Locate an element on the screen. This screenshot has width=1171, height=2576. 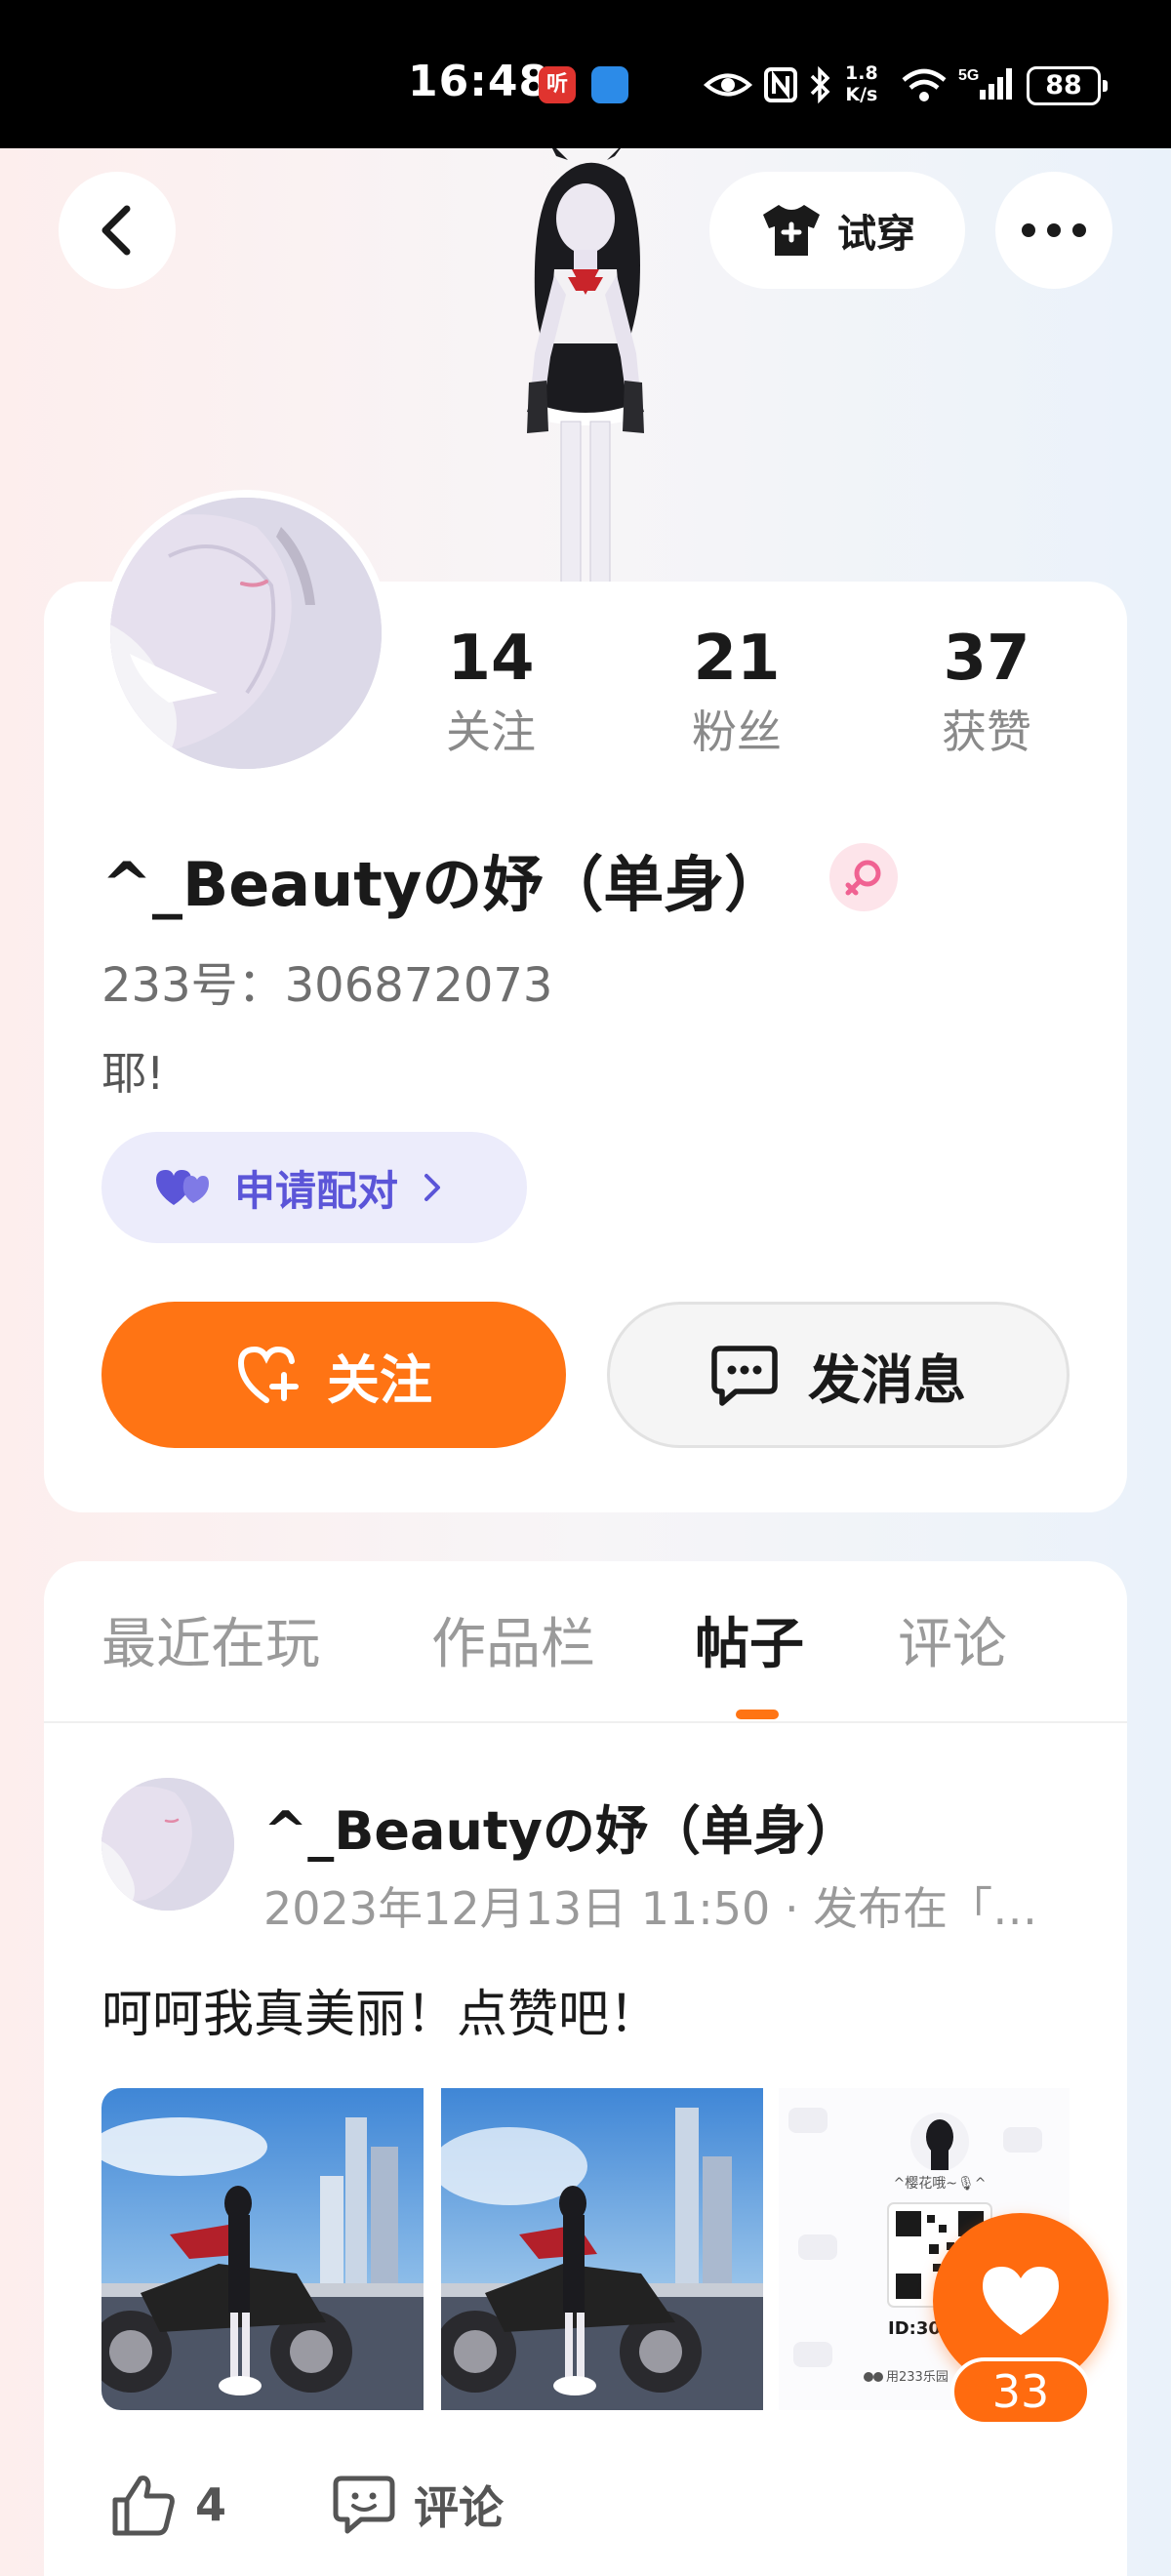
follow-label: 关注 is located at coordinates (379, 1379).